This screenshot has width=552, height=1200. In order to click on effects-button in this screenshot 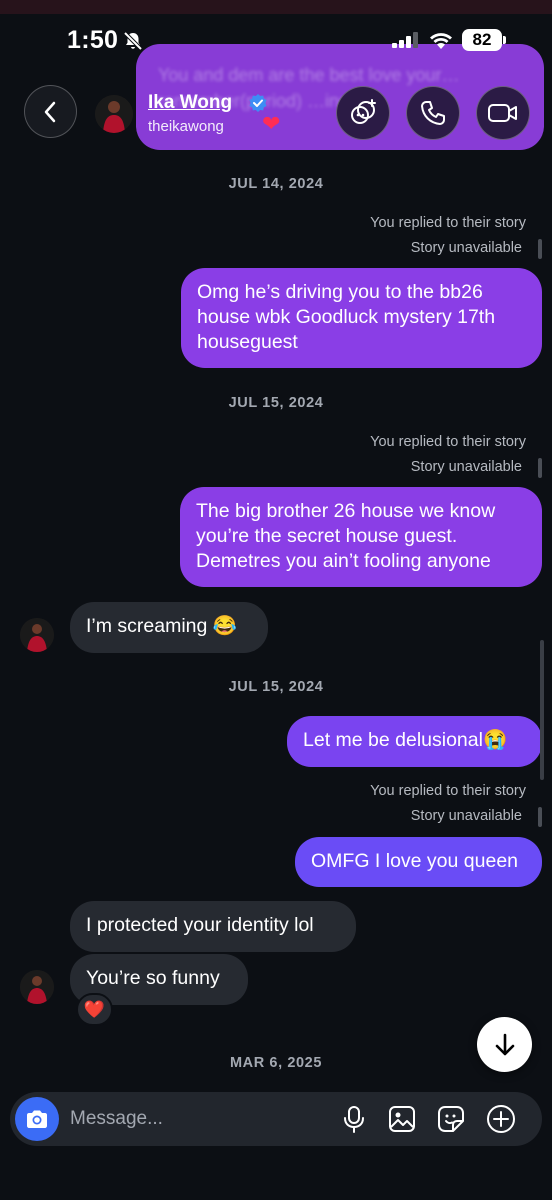, I will do `click(363, 113)`.